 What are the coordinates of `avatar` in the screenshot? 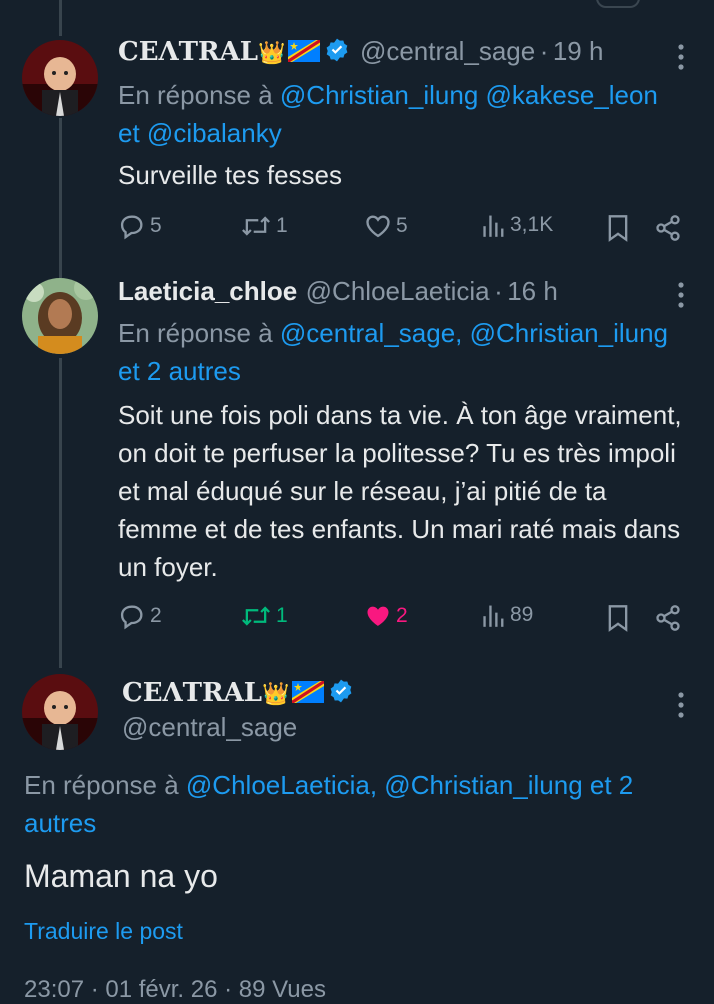 It's located at (60, 712).